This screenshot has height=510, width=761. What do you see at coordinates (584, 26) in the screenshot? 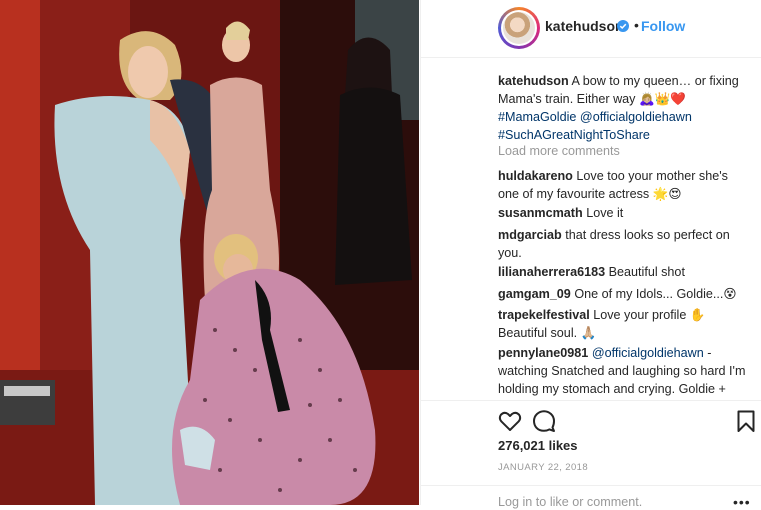
I see `header-username: katehudson` at bounding box center [584, 26].